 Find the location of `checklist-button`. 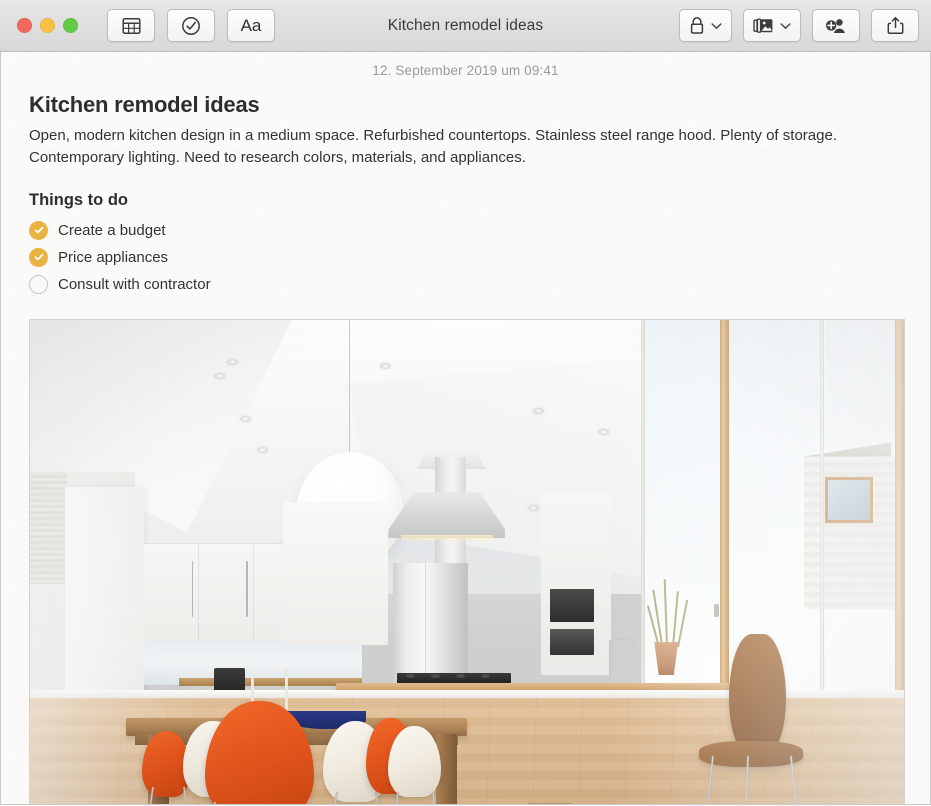

checklist-button is located at coordinates (191, 25).